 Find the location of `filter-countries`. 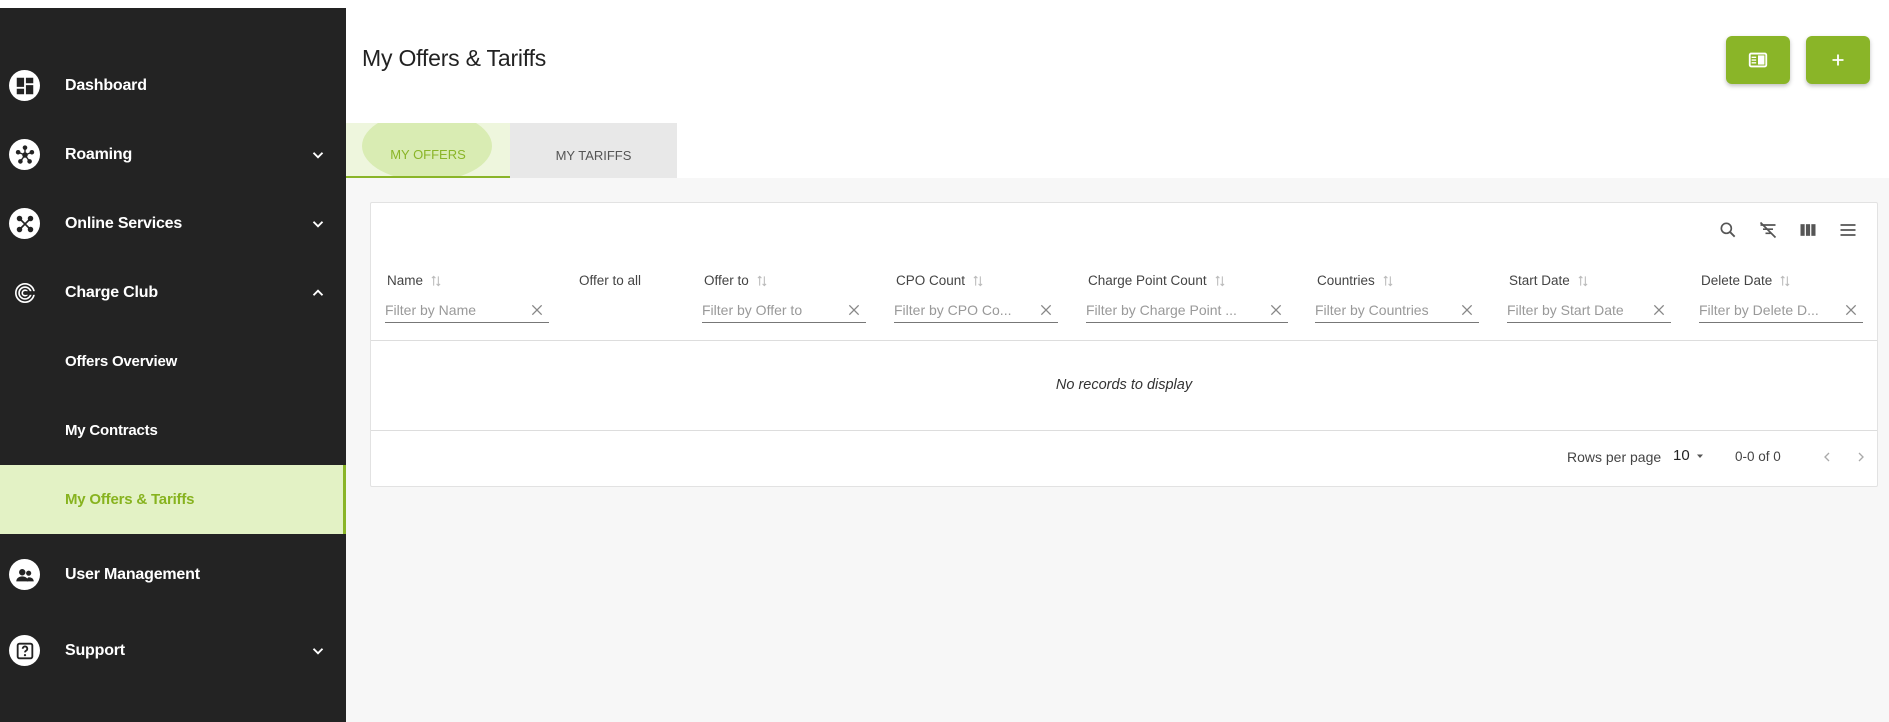

filter-countries is located at coordinates (1397, 310).